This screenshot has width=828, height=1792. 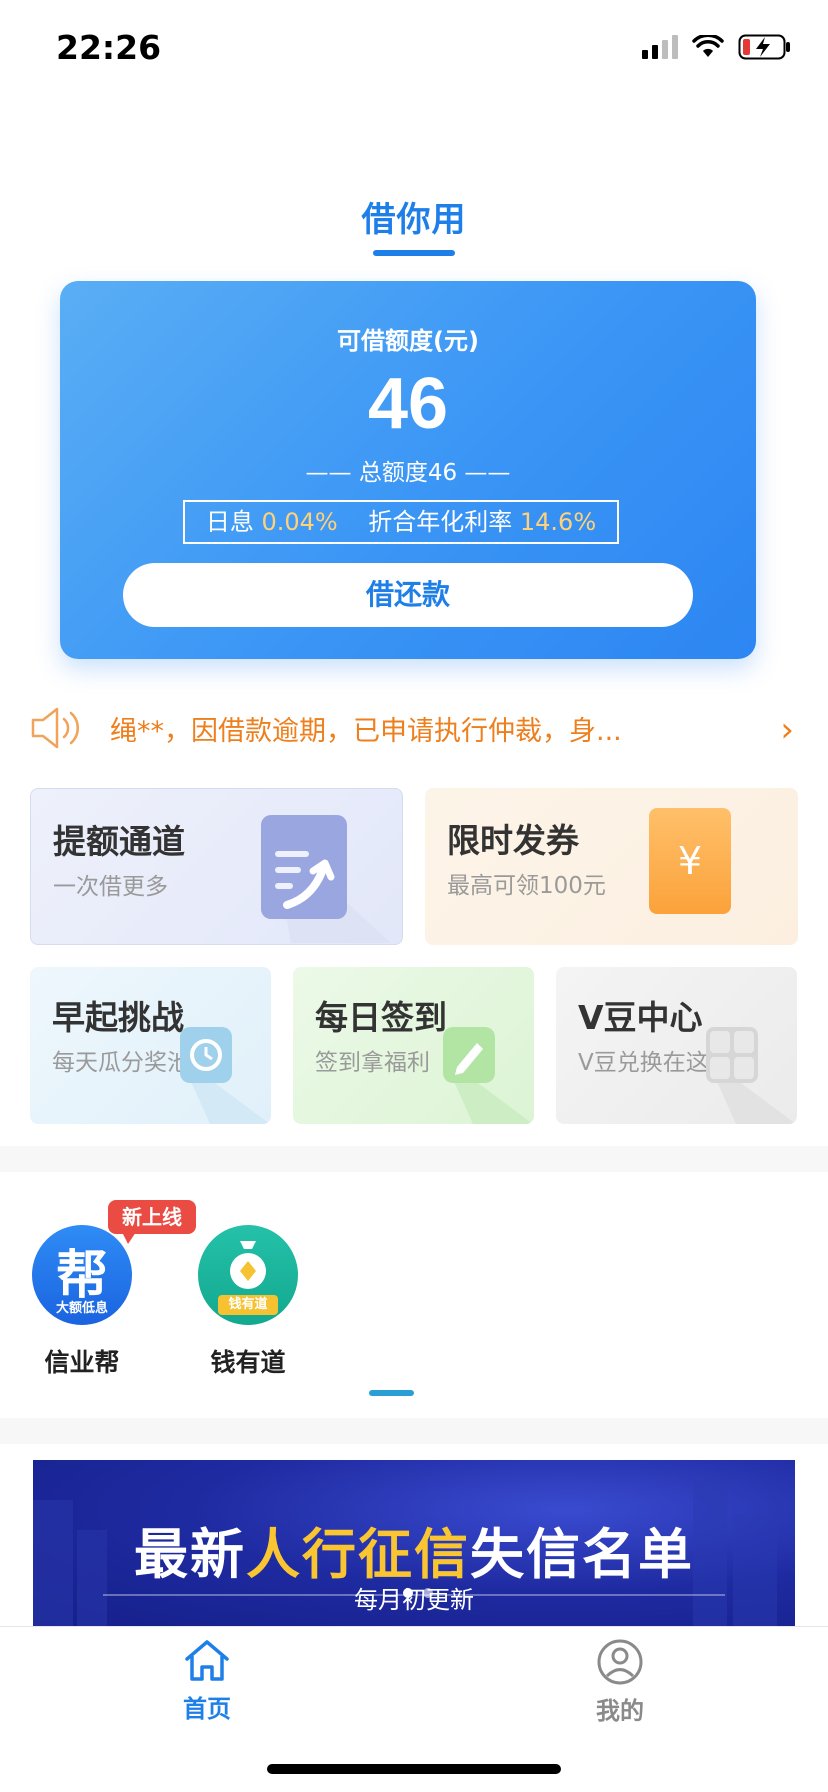 I want to click on title-underline, so click(x=414, y=253).